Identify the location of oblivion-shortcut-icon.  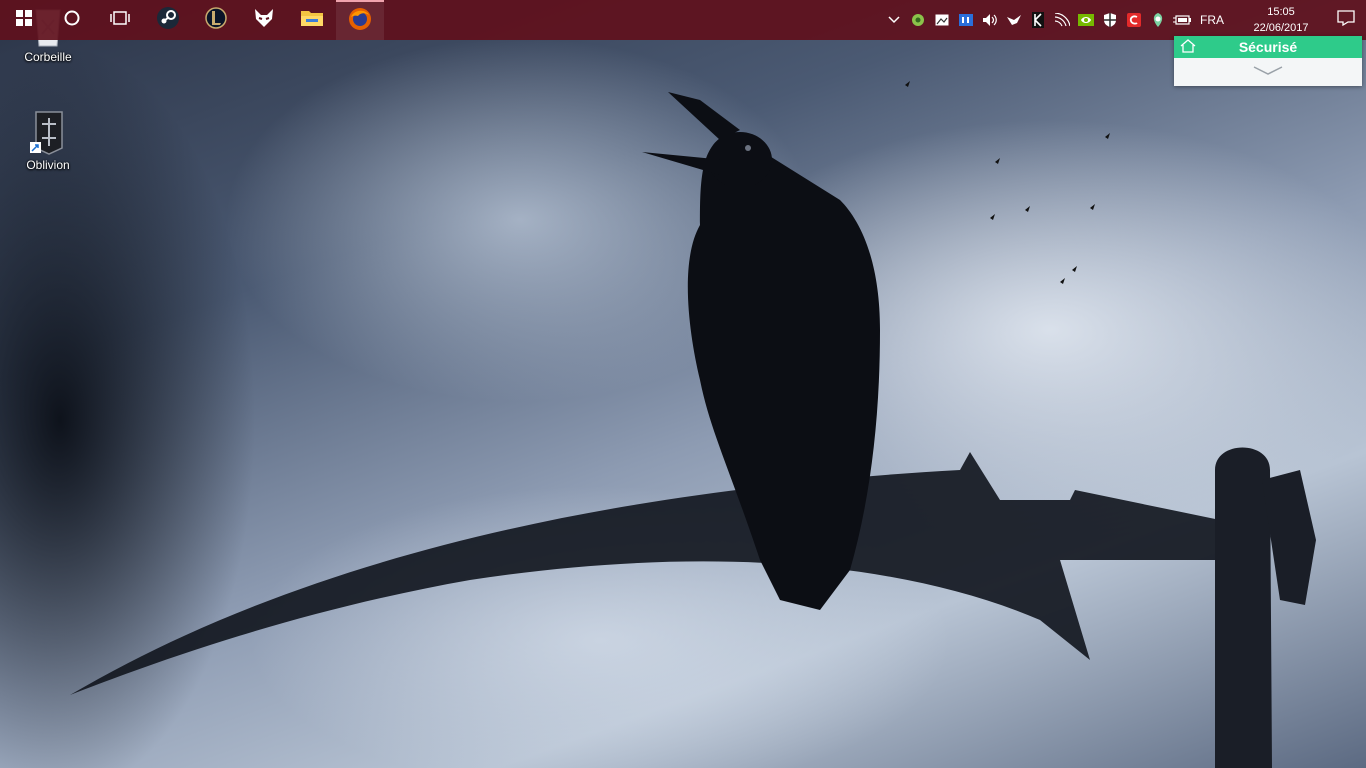
(48, 131).